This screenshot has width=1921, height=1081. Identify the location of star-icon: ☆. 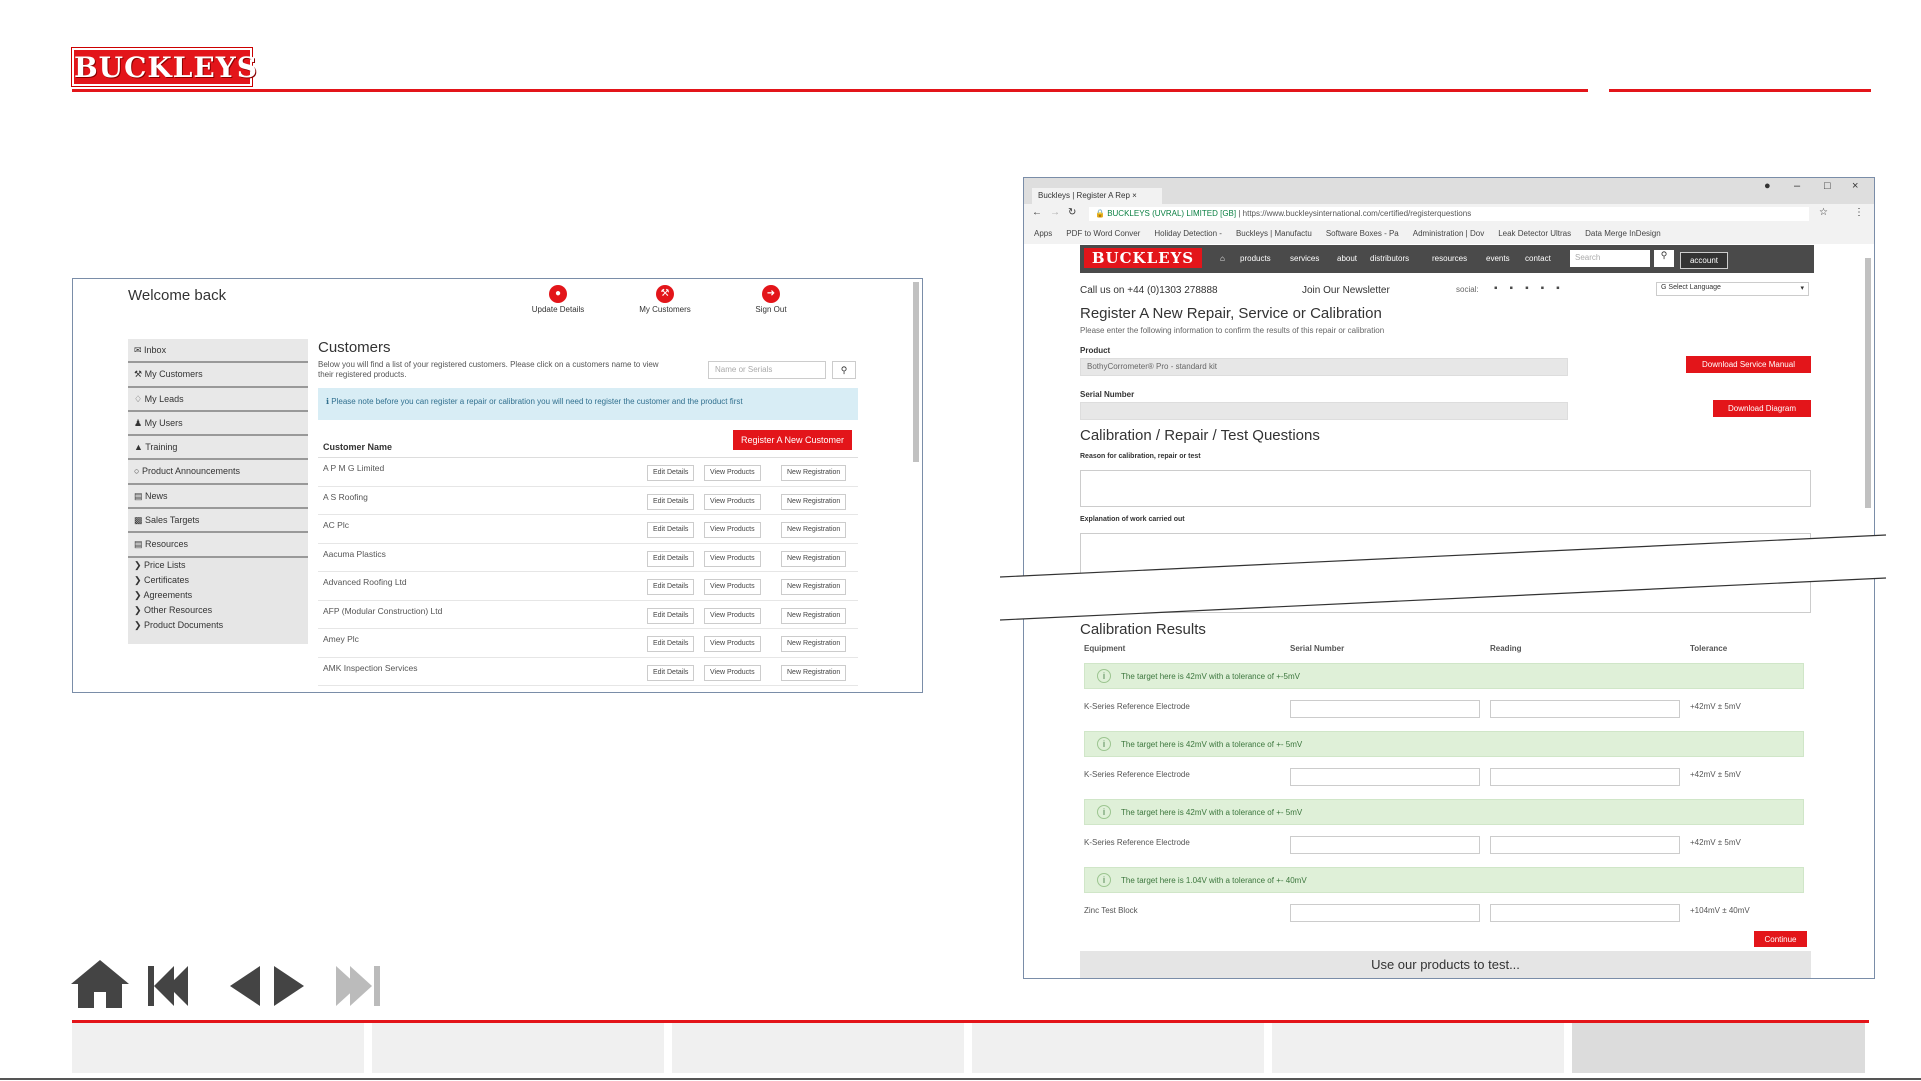
(1823, 212).